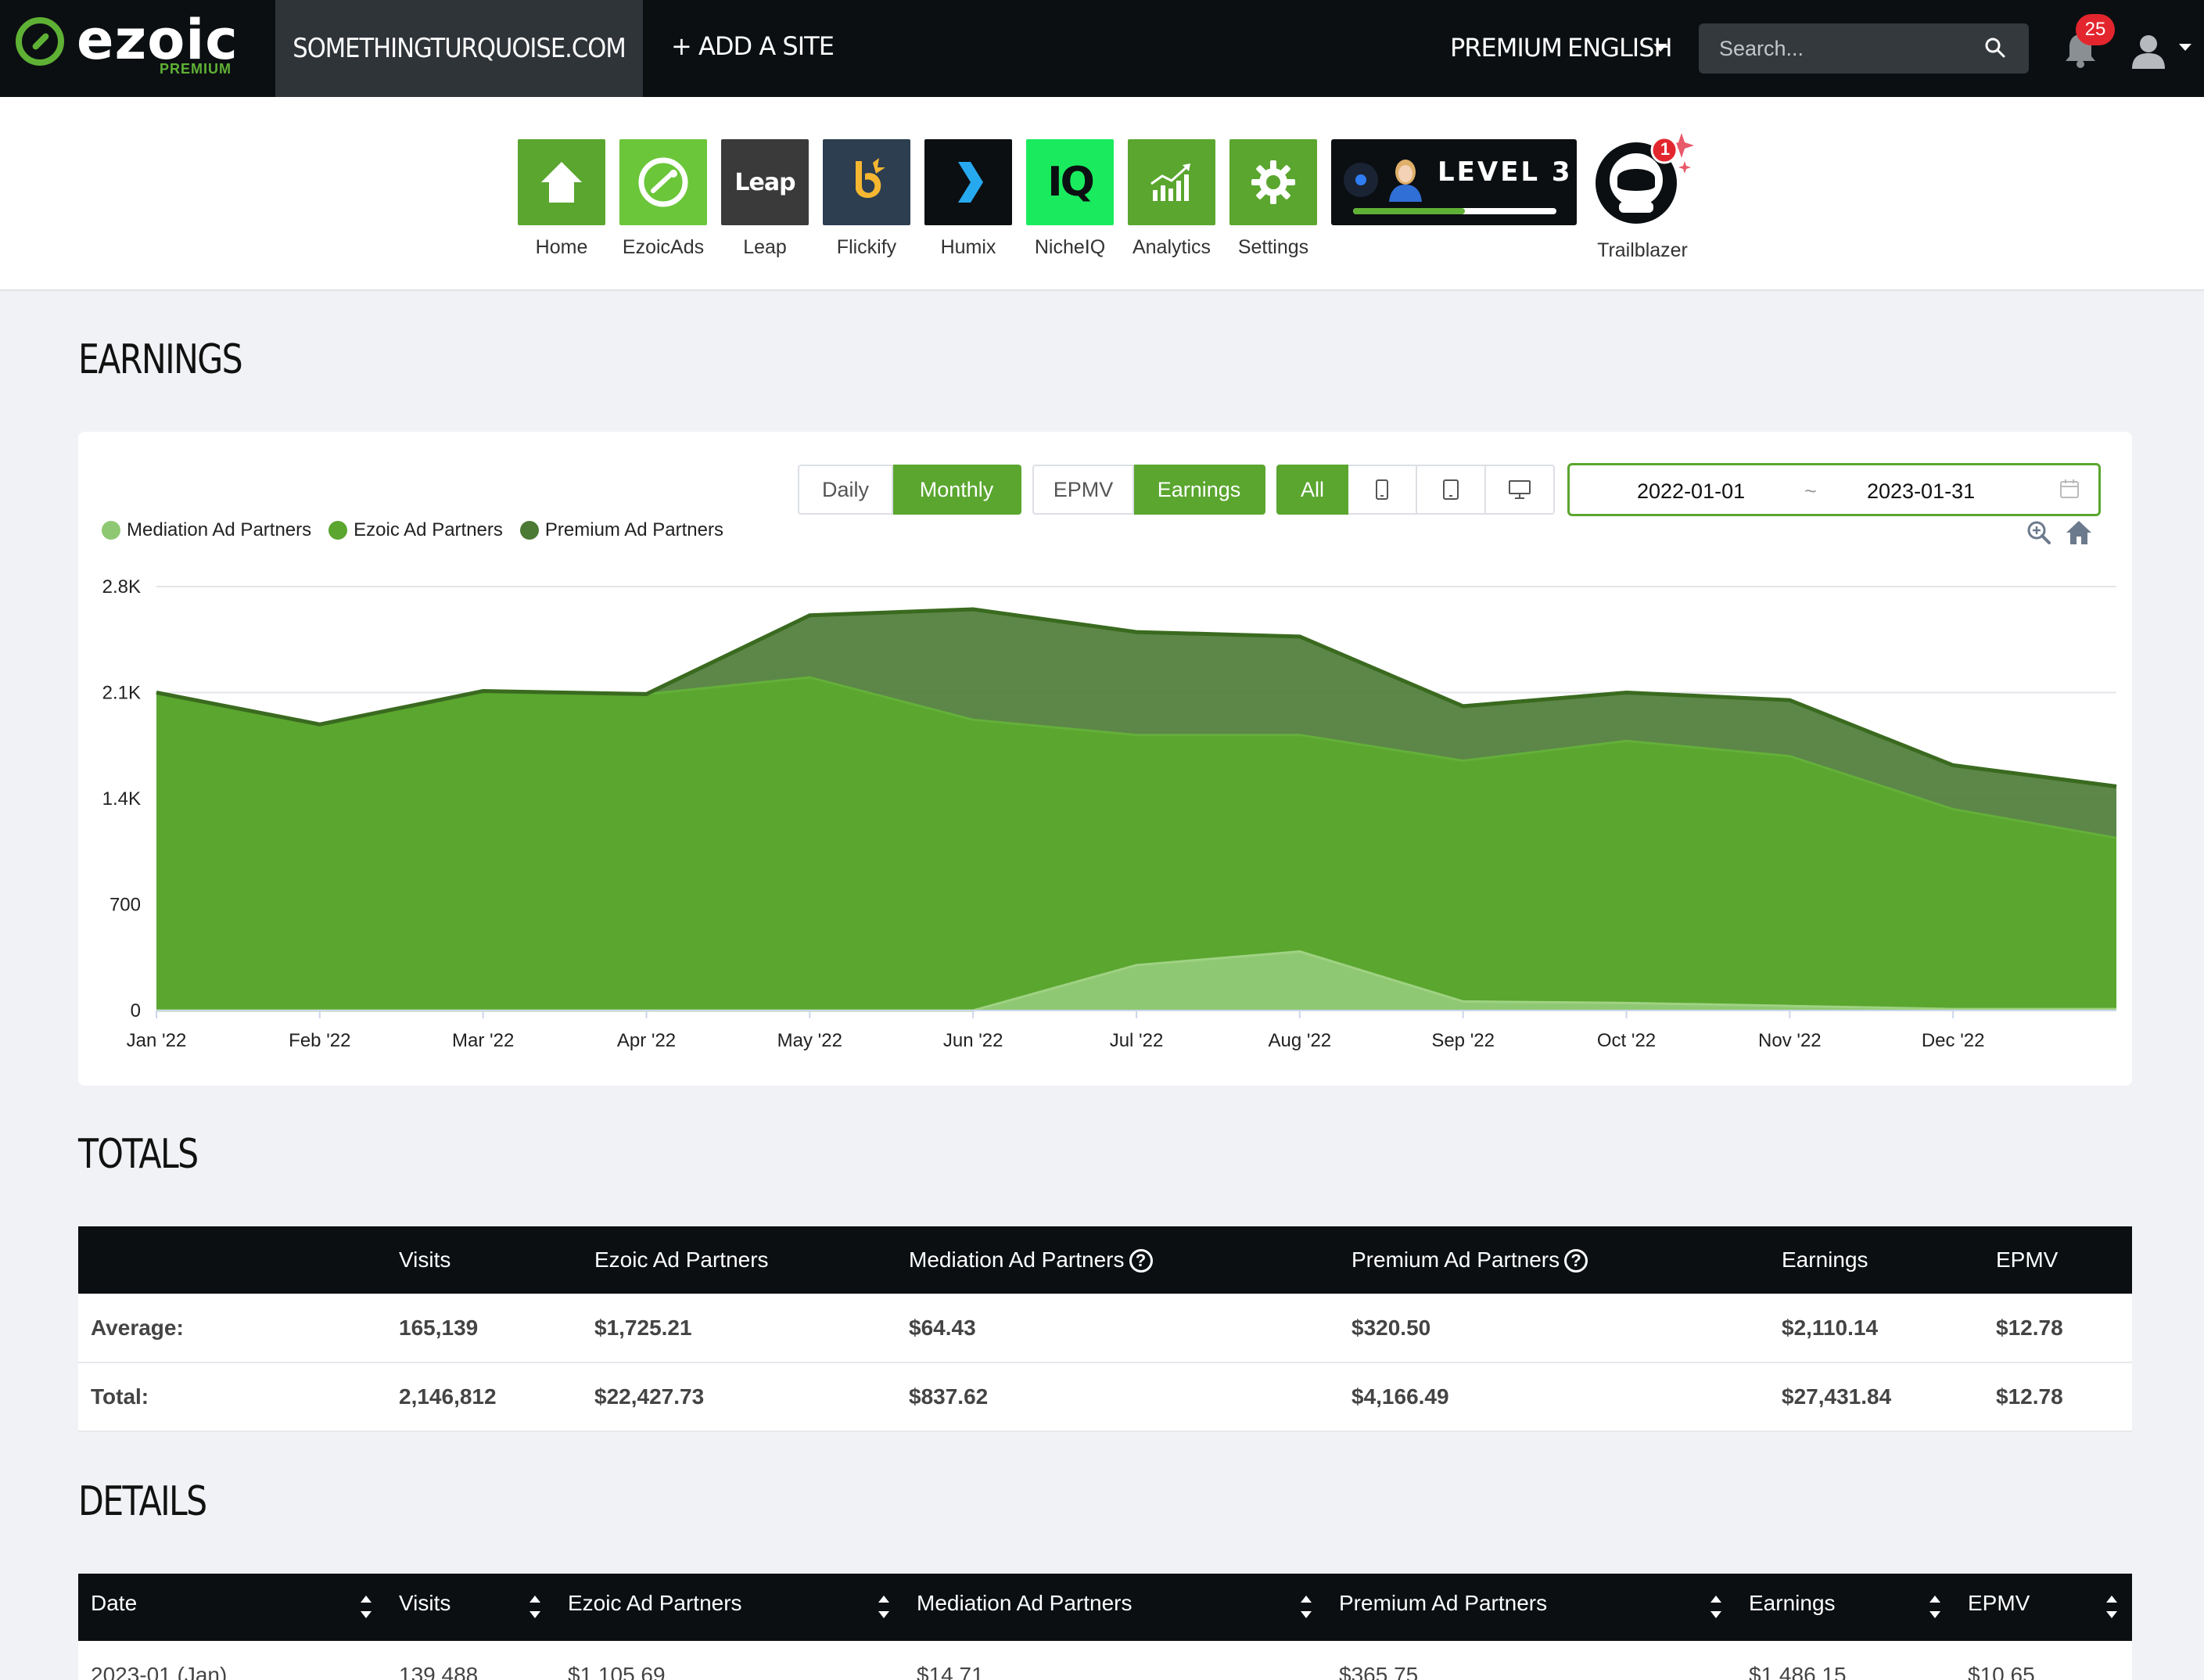 The image size is (2204, 1680). Describe the element at coordinates (40, 41) in the screenshot. I see `ezoic-logo-icon` at that location.